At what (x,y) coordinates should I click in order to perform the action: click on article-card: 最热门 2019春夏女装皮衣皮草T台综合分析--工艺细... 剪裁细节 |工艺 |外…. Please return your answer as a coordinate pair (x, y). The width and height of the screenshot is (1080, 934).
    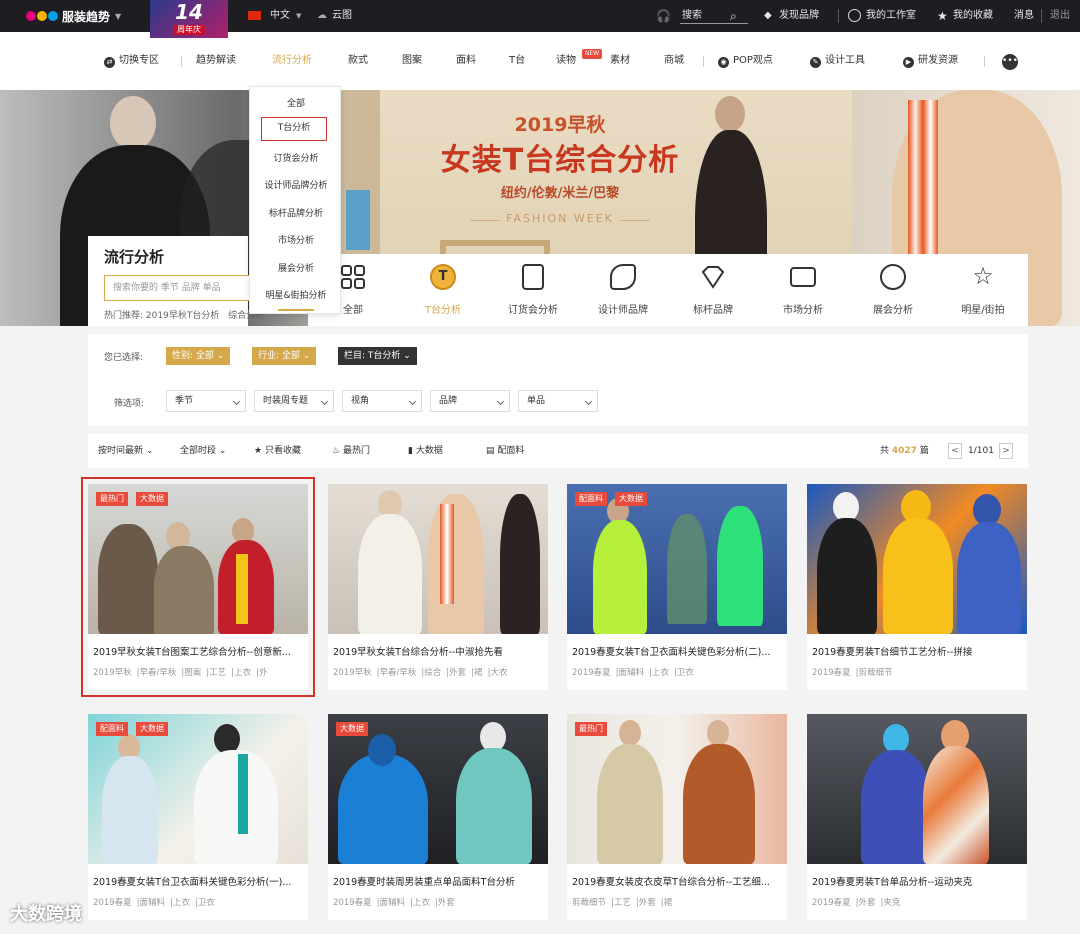
    Looking at the image, I should click on (677, 817).